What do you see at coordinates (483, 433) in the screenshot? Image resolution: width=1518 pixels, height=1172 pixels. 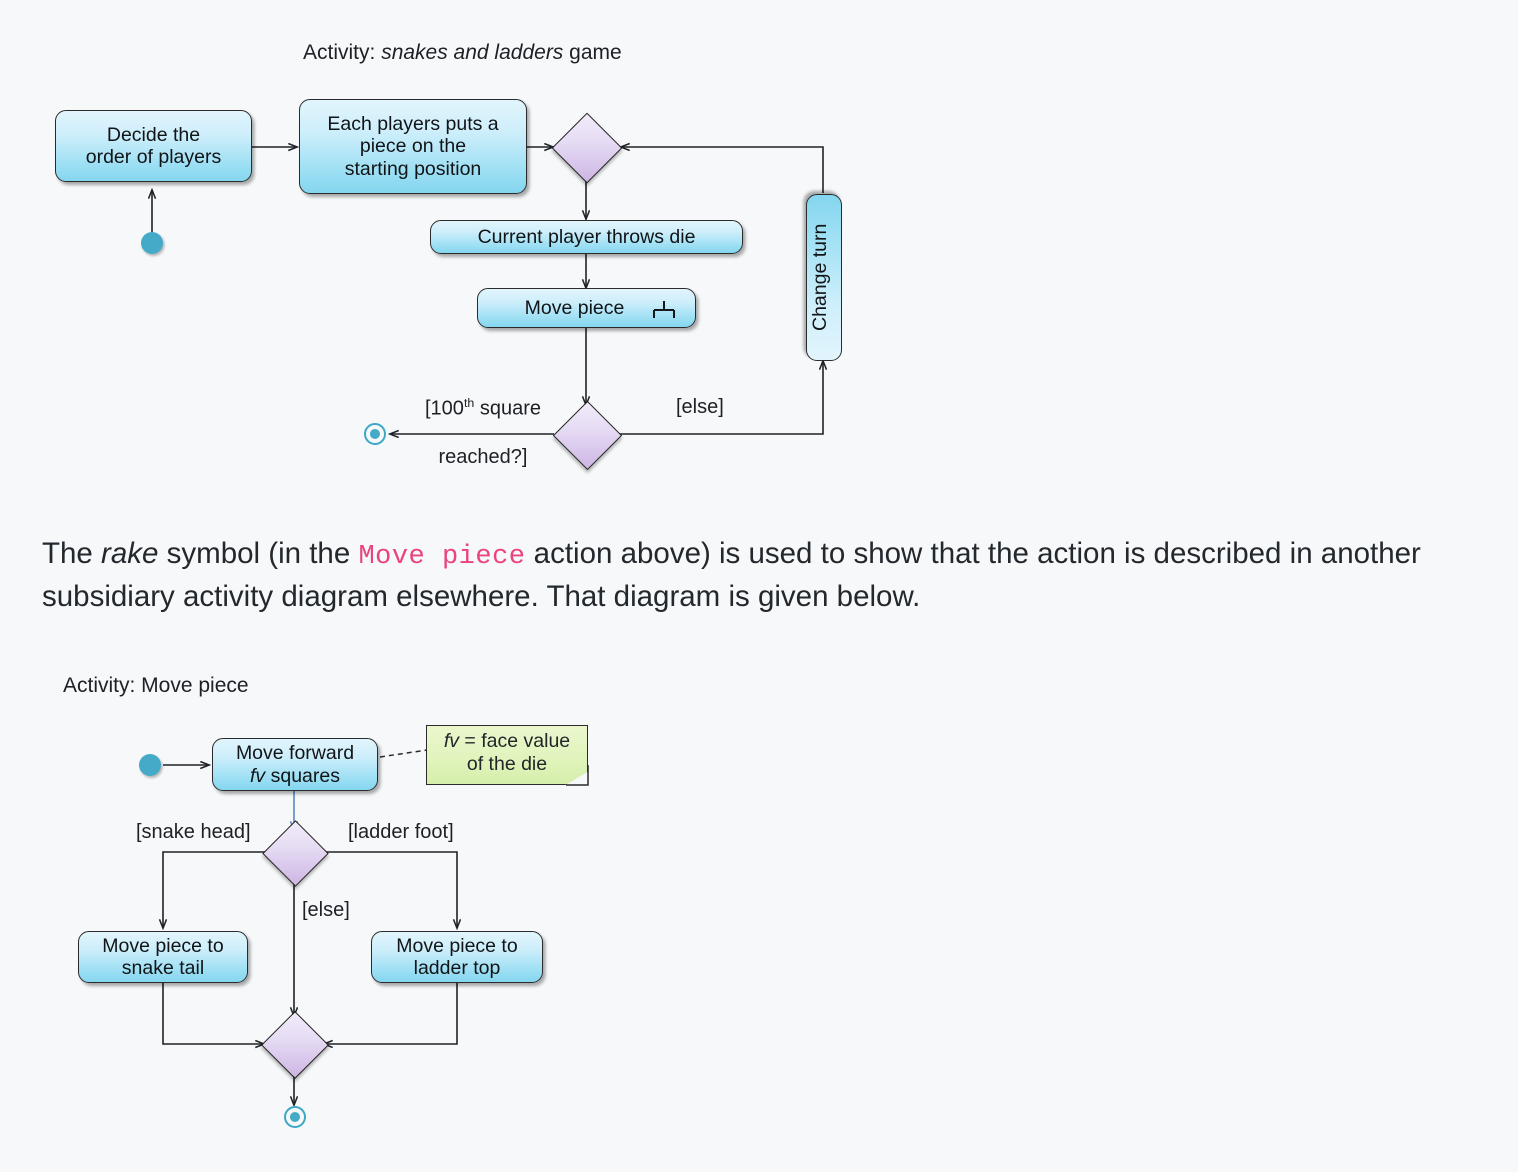 I see `guard-100th-square-reached: [100th square reached?]` at bounding box center [483, 433].